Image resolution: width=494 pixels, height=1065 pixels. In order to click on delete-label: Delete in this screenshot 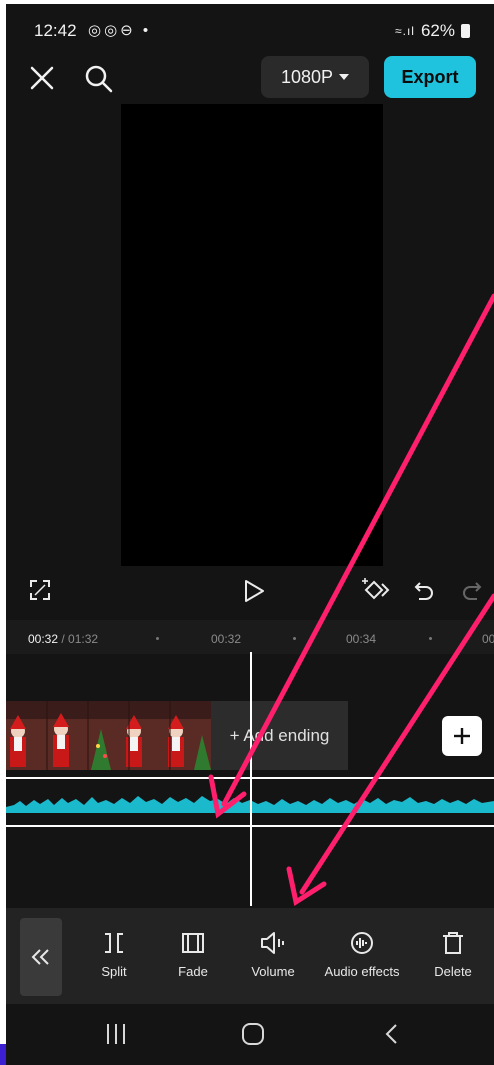, I will do `click(453, 971)`.